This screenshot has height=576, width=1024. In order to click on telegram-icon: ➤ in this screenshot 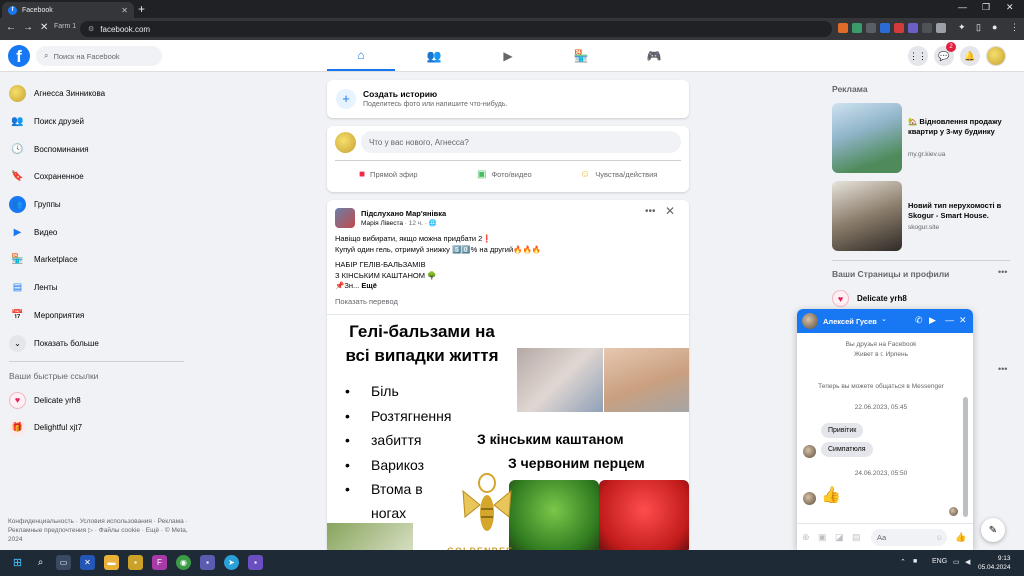, I will do `click(231, 562)`.